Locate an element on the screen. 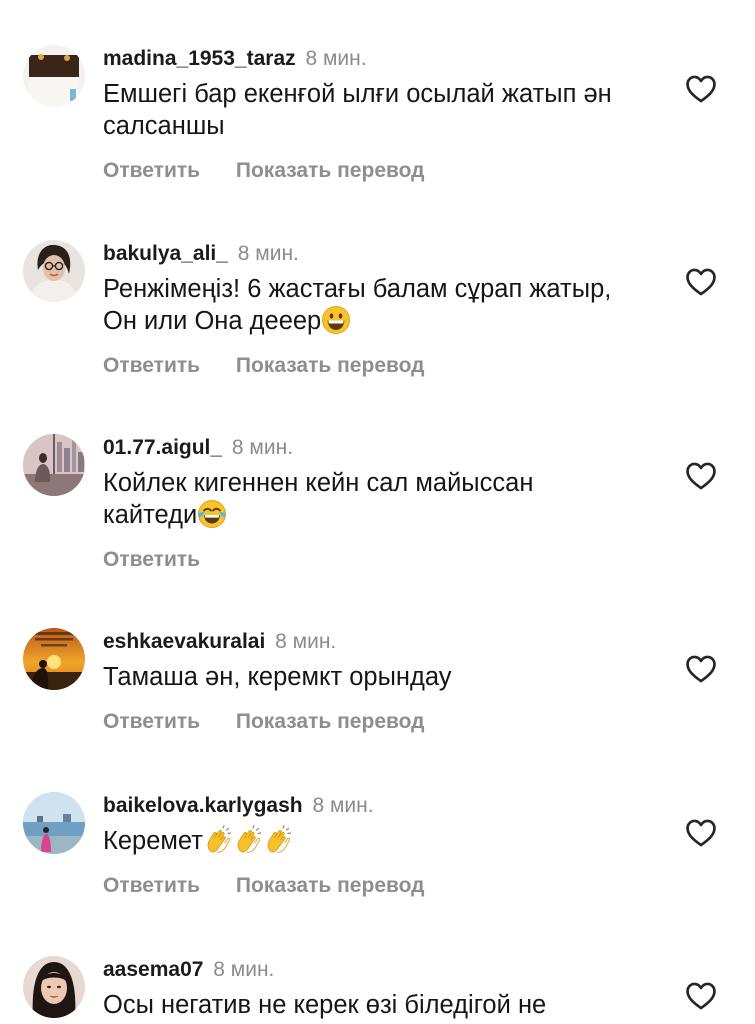  comment-header: madina_1953_taraz 8 мин. is located at coordinates (235, 59).